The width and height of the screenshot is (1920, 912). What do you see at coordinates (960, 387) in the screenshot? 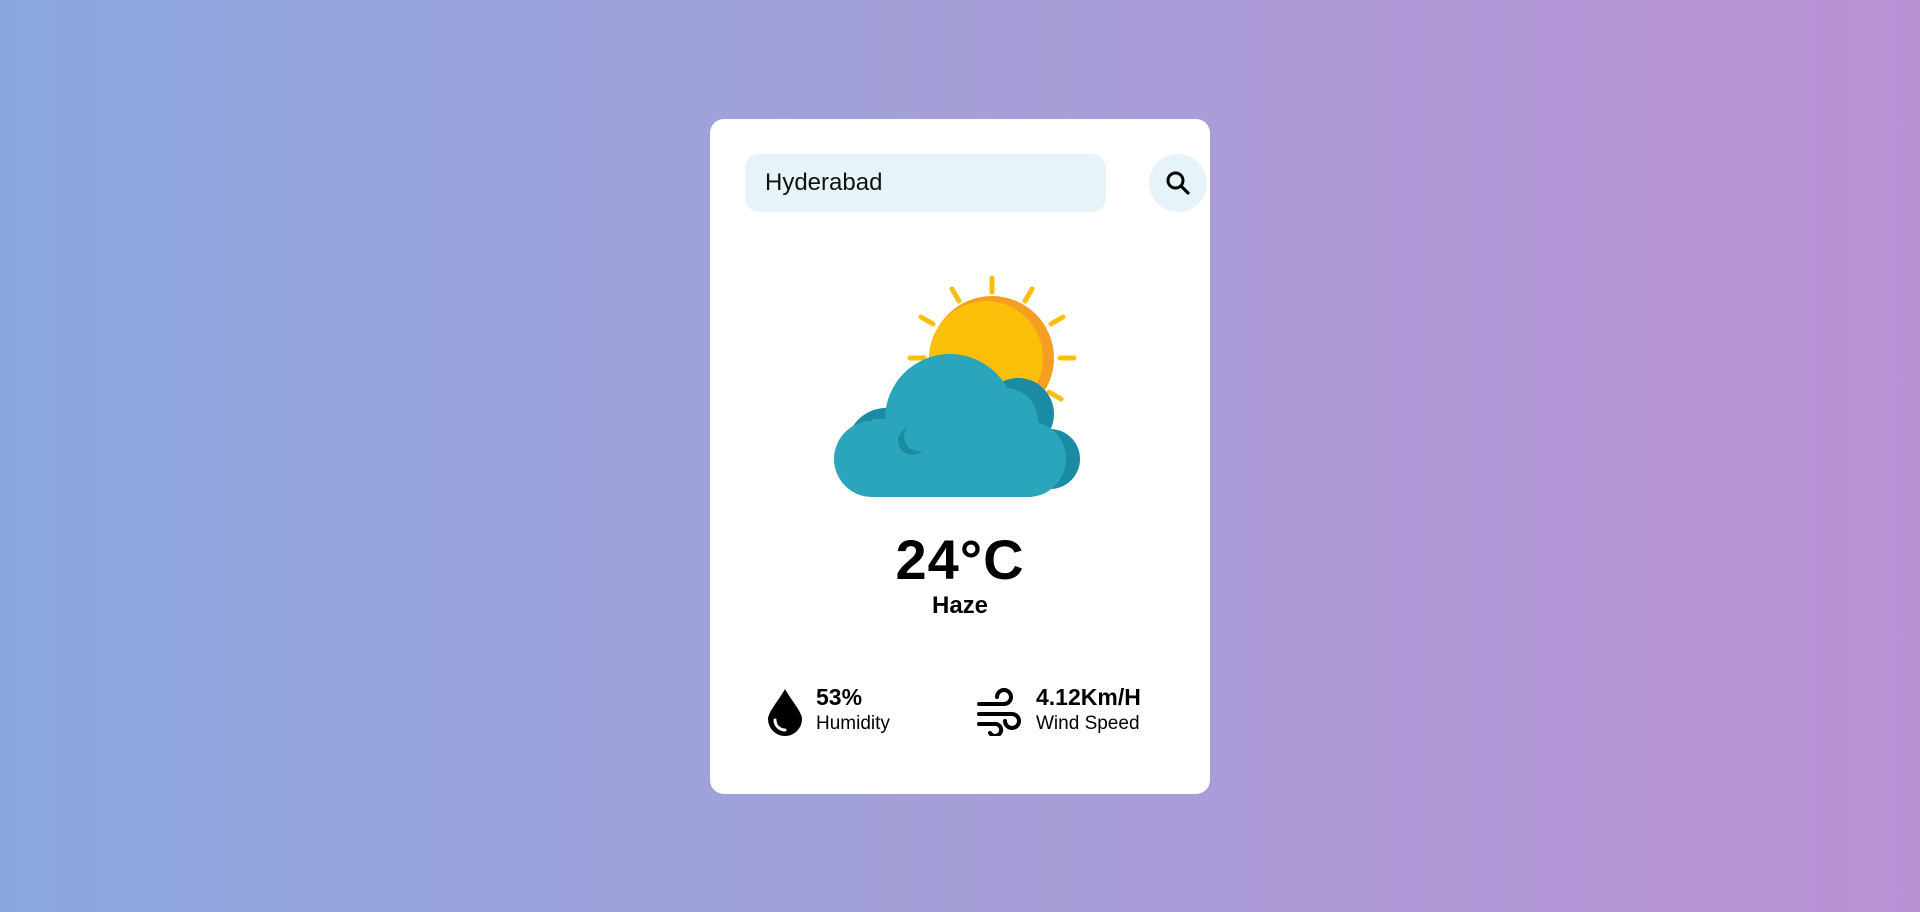
I see `partly-cloudy-icon` at bounding box center [960, 387].